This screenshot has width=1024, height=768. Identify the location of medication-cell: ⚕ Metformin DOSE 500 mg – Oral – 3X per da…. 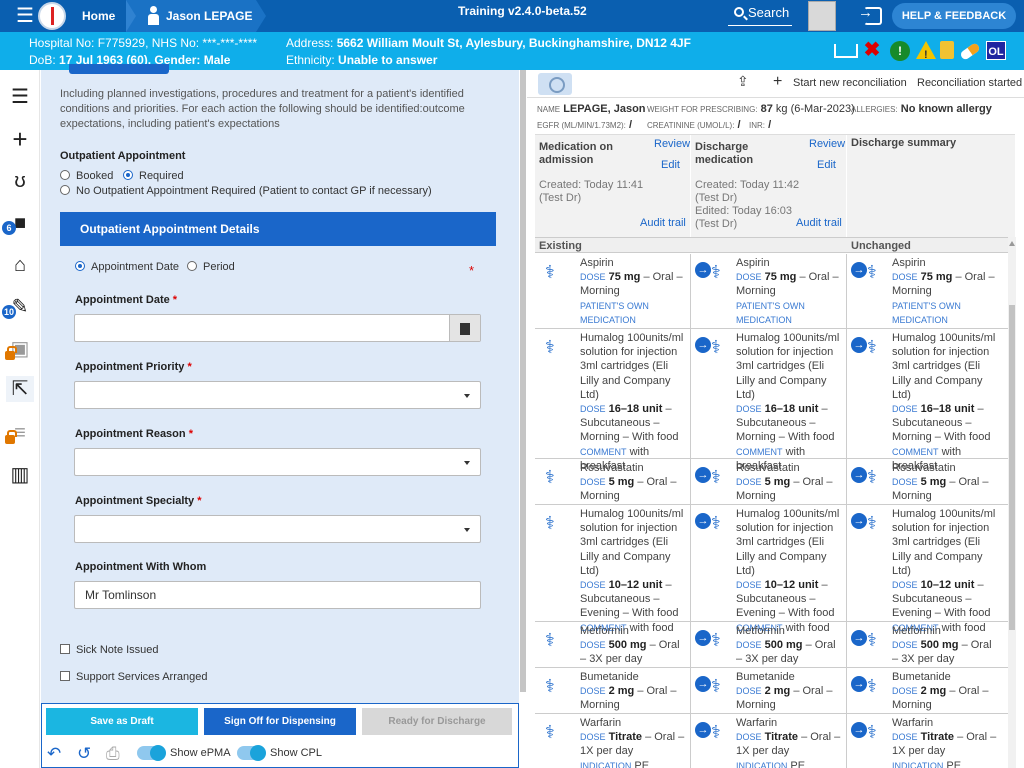
(613, 644).